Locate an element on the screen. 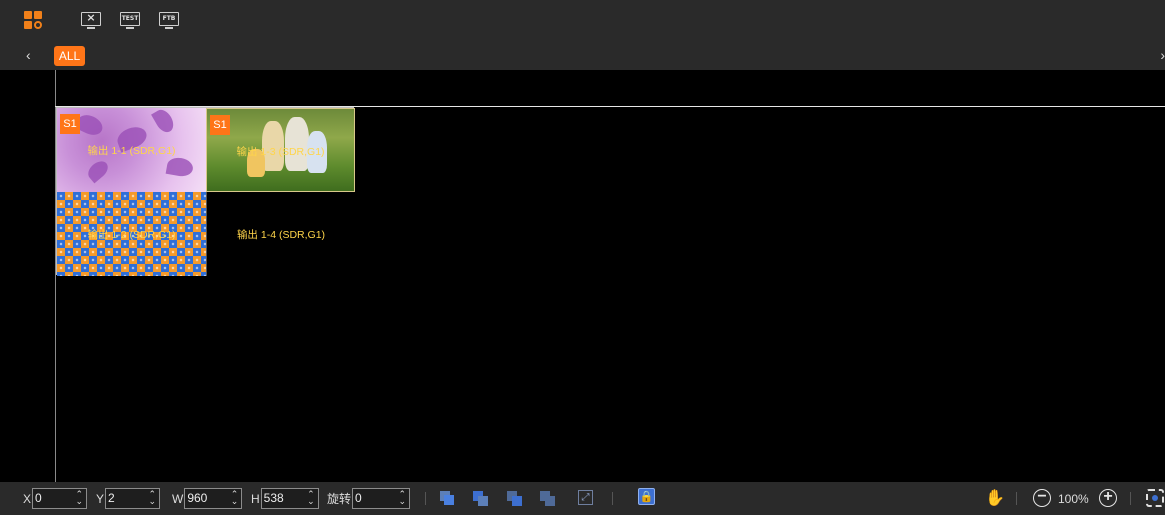  output-tile-1-2: 输出 1-2 (SDR,G1) is located at coordinates (131, 234).